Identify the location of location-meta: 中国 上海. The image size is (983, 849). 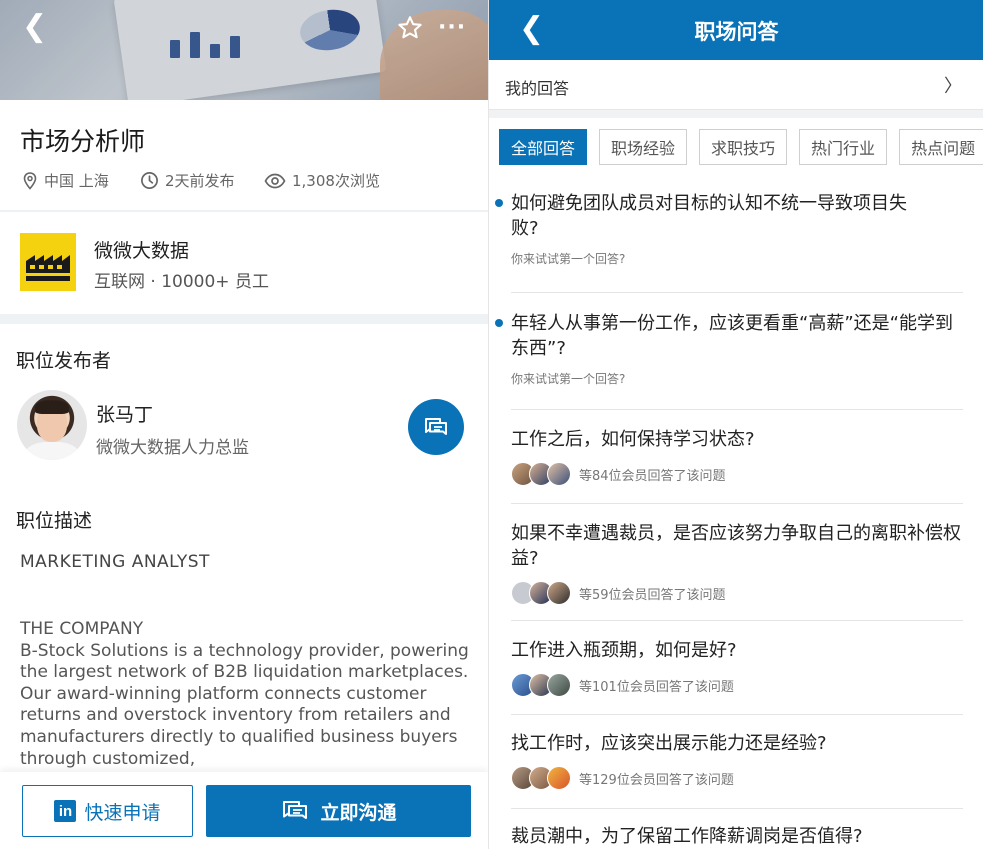
(65, 180).